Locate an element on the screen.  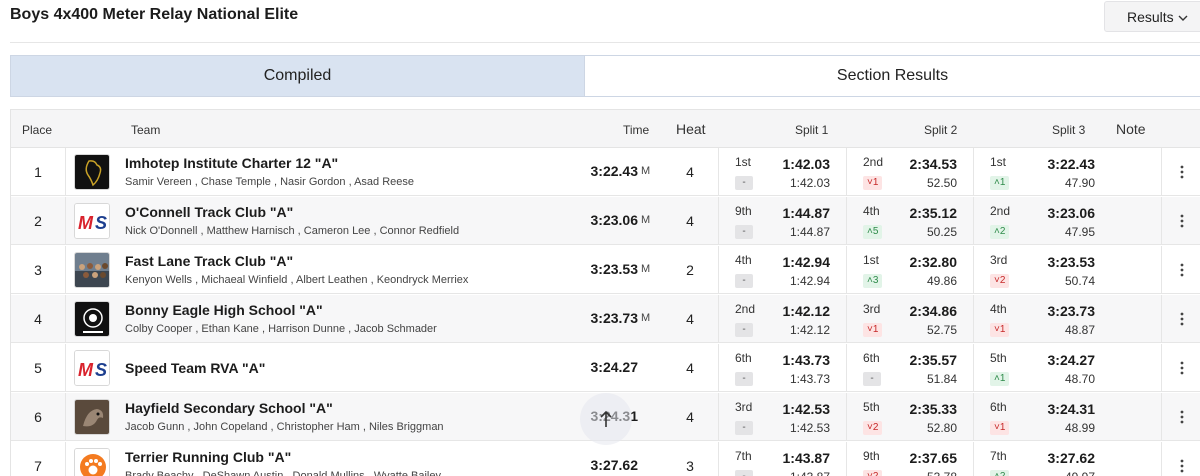
split-rank: 4th is located at coordinates (743, 260).